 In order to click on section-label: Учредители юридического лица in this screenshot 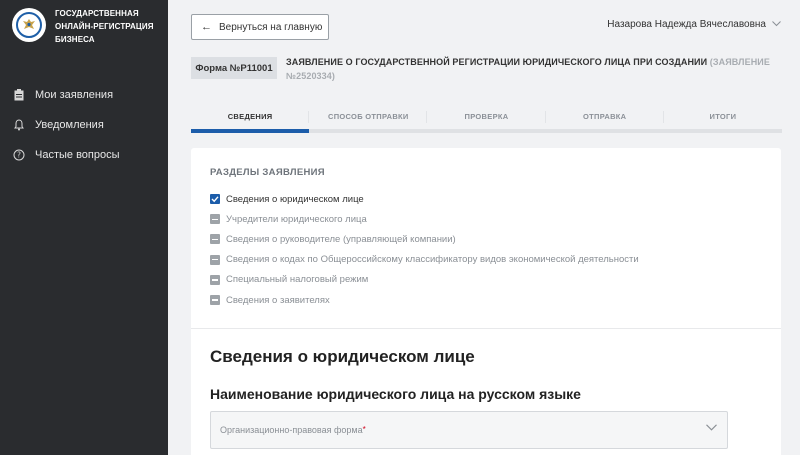, I will do `click(296, 219)`.